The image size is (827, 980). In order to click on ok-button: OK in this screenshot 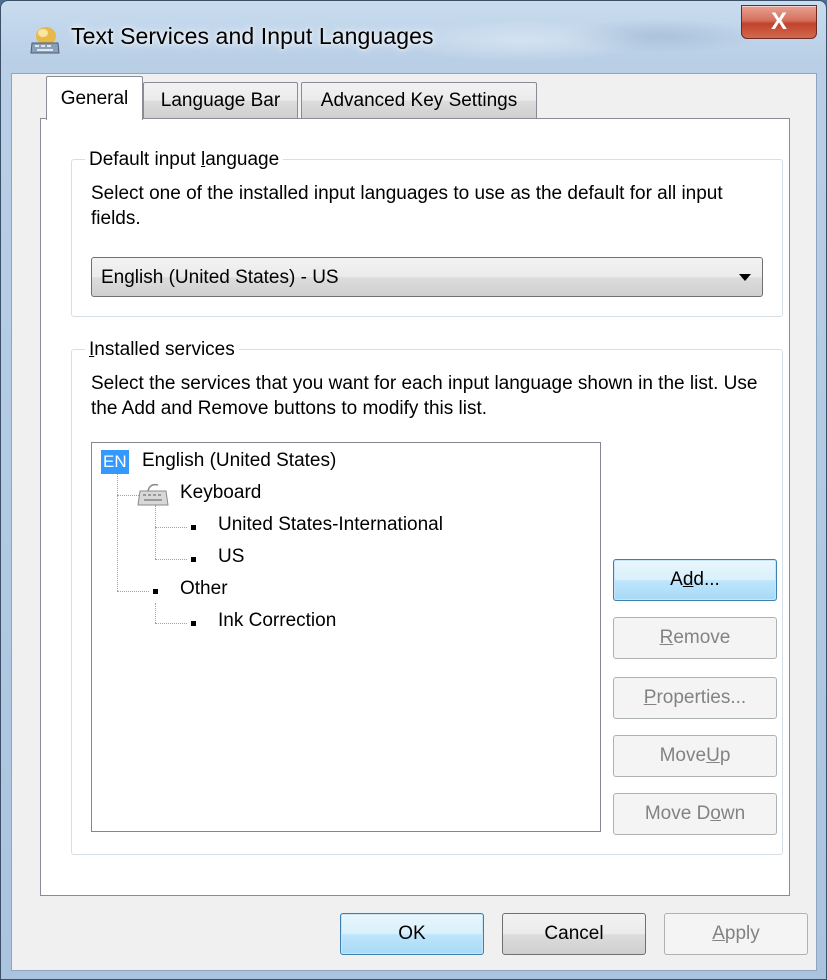, I will do `click(412, 934)`.